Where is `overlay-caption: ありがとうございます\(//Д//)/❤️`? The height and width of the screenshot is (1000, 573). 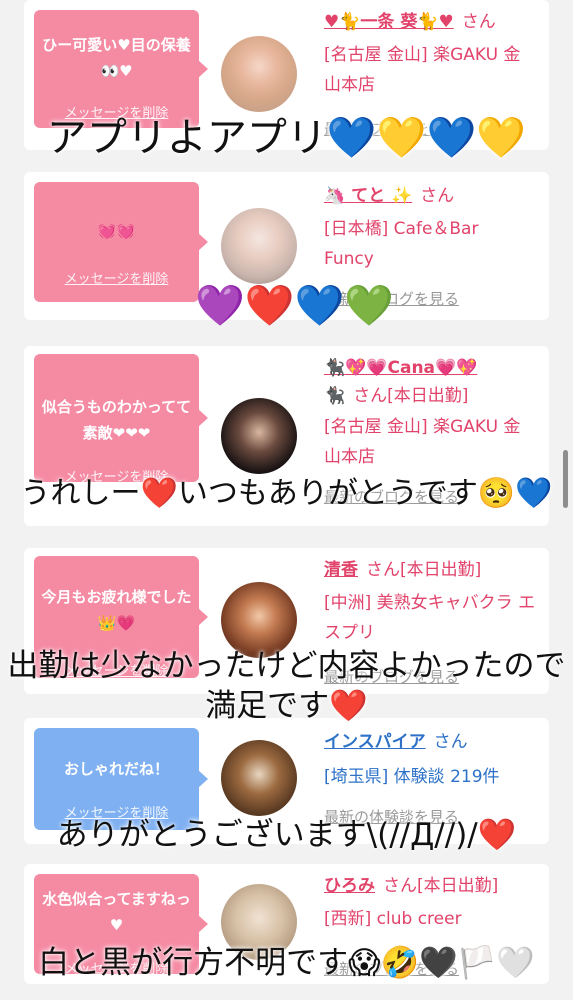 overlay-caption: ありがとうございます\(//Д//)/❤️ is located at coordinates (286, 835).